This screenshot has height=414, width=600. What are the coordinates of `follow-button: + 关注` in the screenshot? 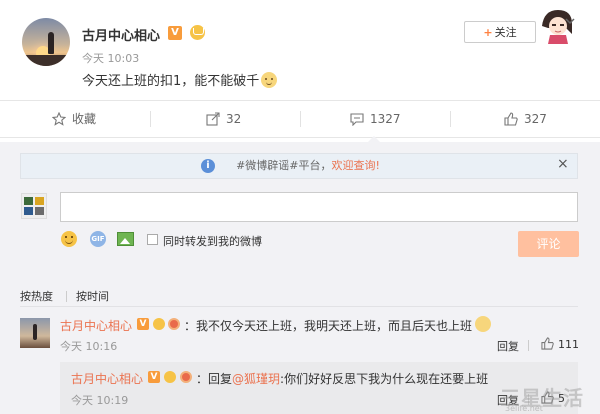 It's located at (500, 32).